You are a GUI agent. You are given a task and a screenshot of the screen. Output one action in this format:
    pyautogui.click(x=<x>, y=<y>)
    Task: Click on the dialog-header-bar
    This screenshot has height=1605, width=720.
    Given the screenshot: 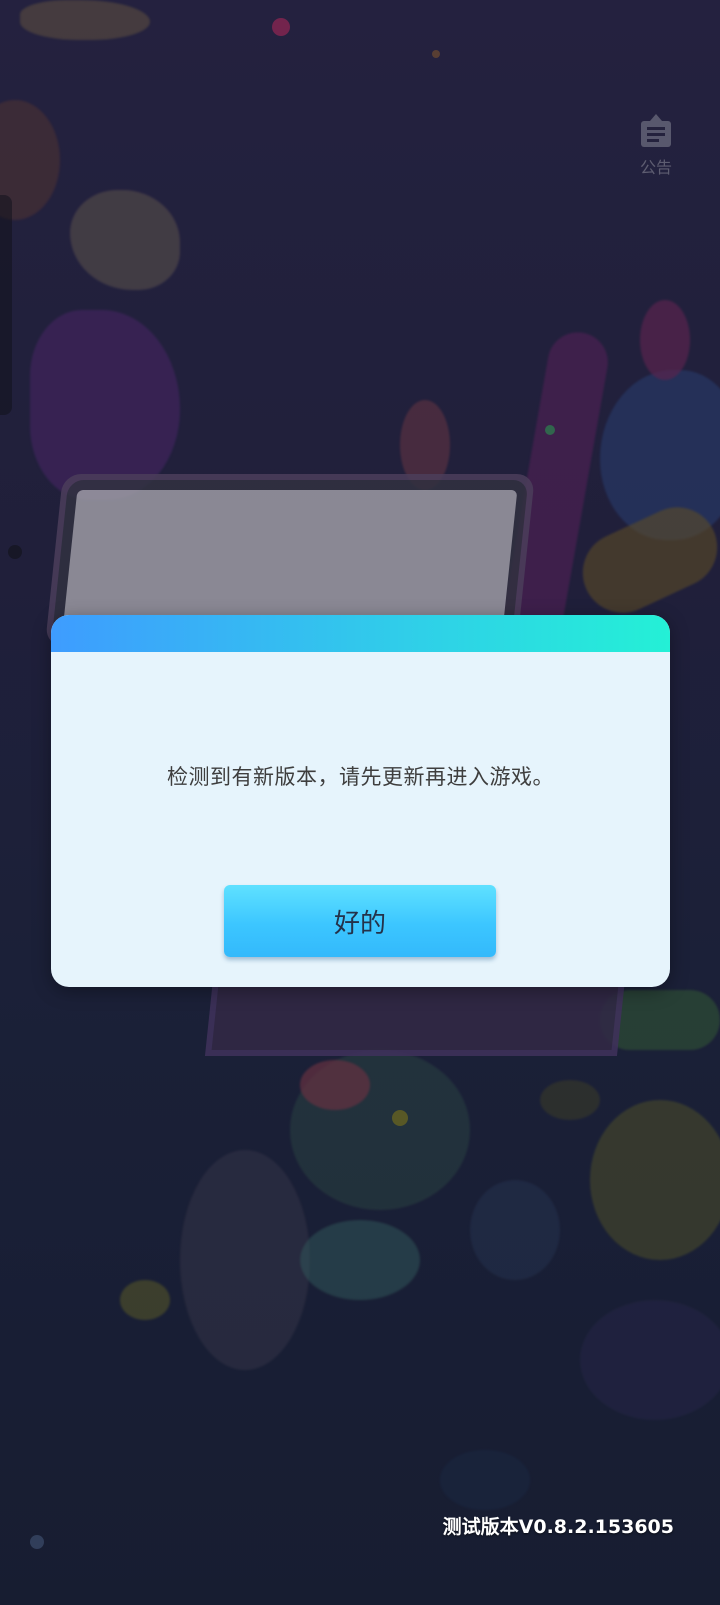 What is the action you would take?
    pyautogui.click(x=360, y=633)
    